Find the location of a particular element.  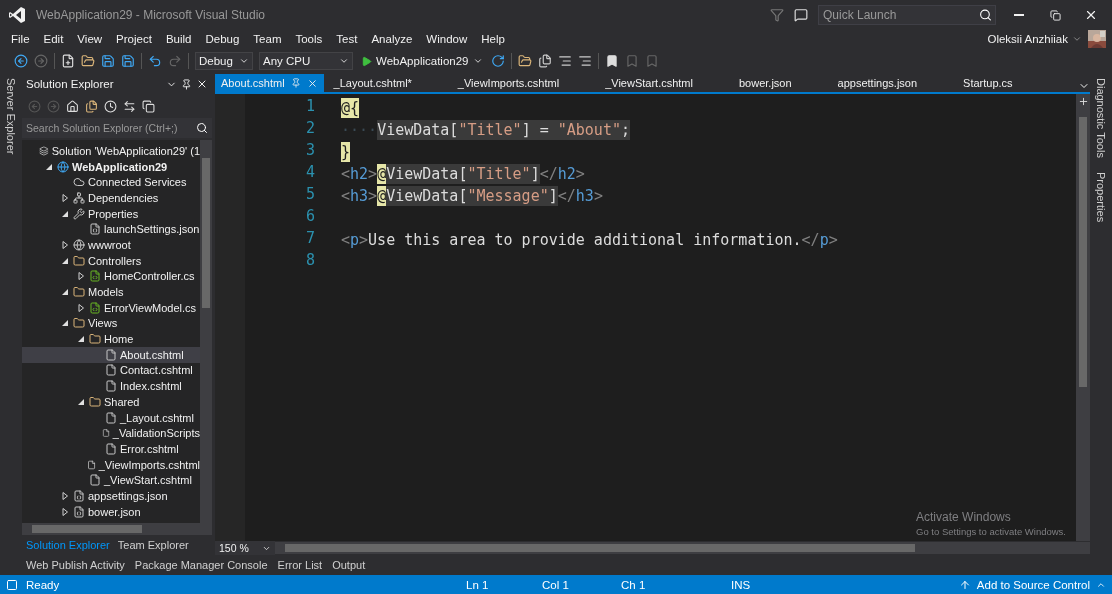

tree-item: _ValidationScripts is located at coordinates (111, 433).